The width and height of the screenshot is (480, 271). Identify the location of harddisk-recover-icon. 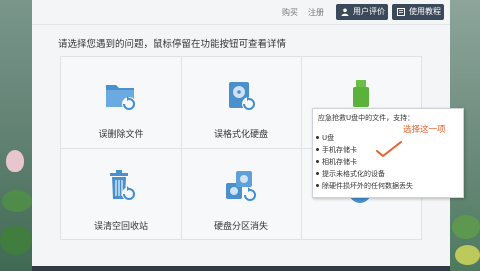
(242, 96).